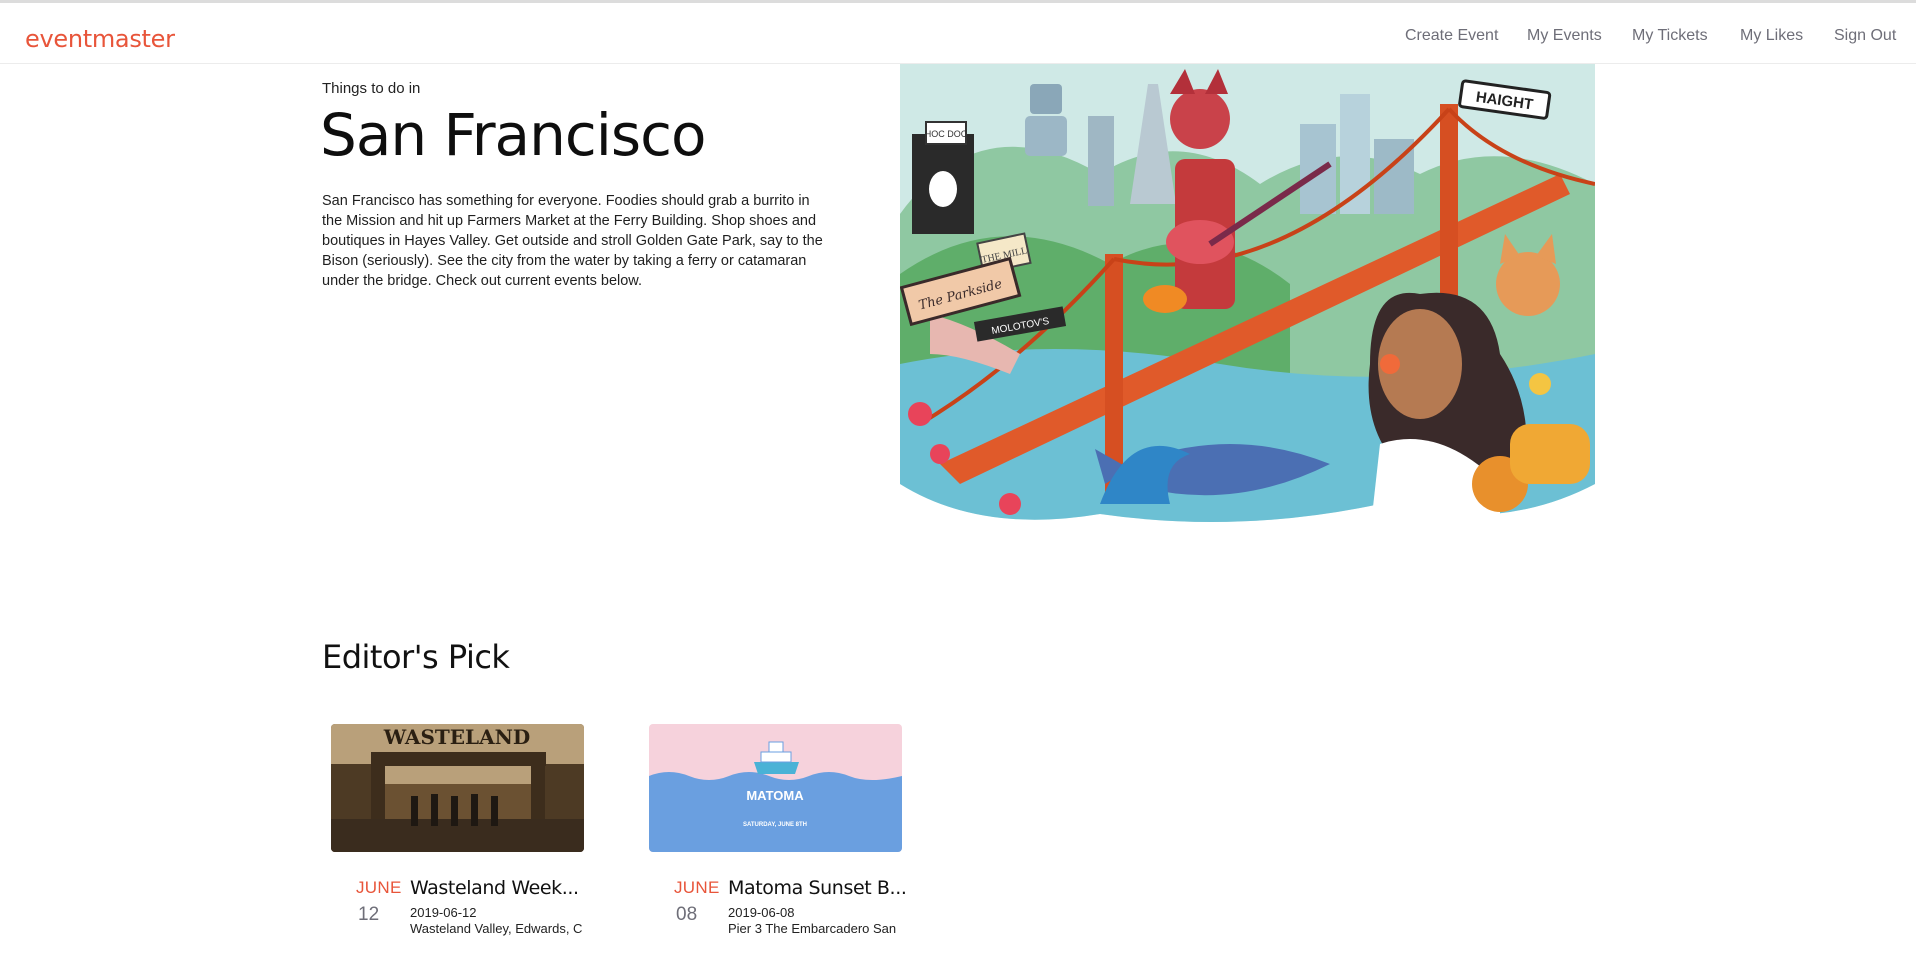  Describe the element at coordinates (687, 914) in the screenshot. I see `event-day: 08` at that location.